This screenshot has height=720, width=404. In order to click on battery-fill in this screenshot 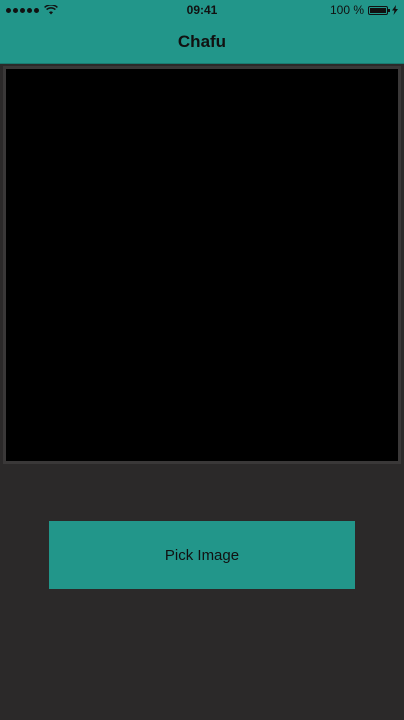, I will do `click(378, 10)`.